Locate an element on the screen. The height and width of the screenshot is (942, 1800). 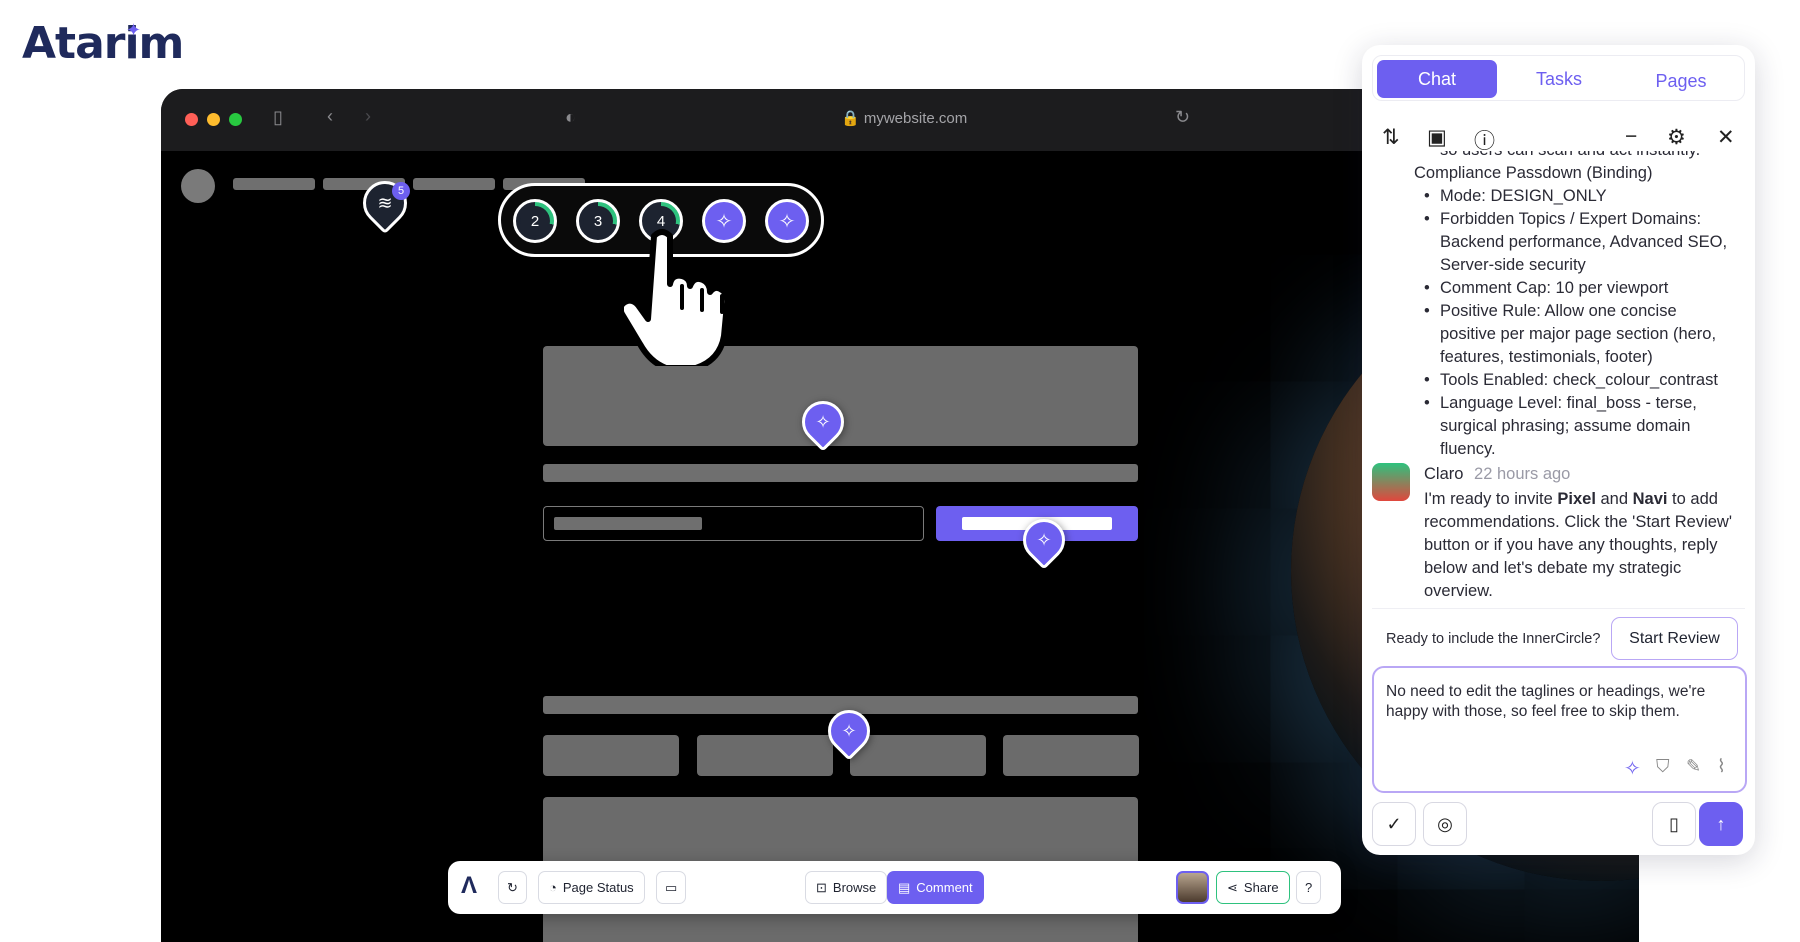
text-bar is located at coordinates (840, 473).